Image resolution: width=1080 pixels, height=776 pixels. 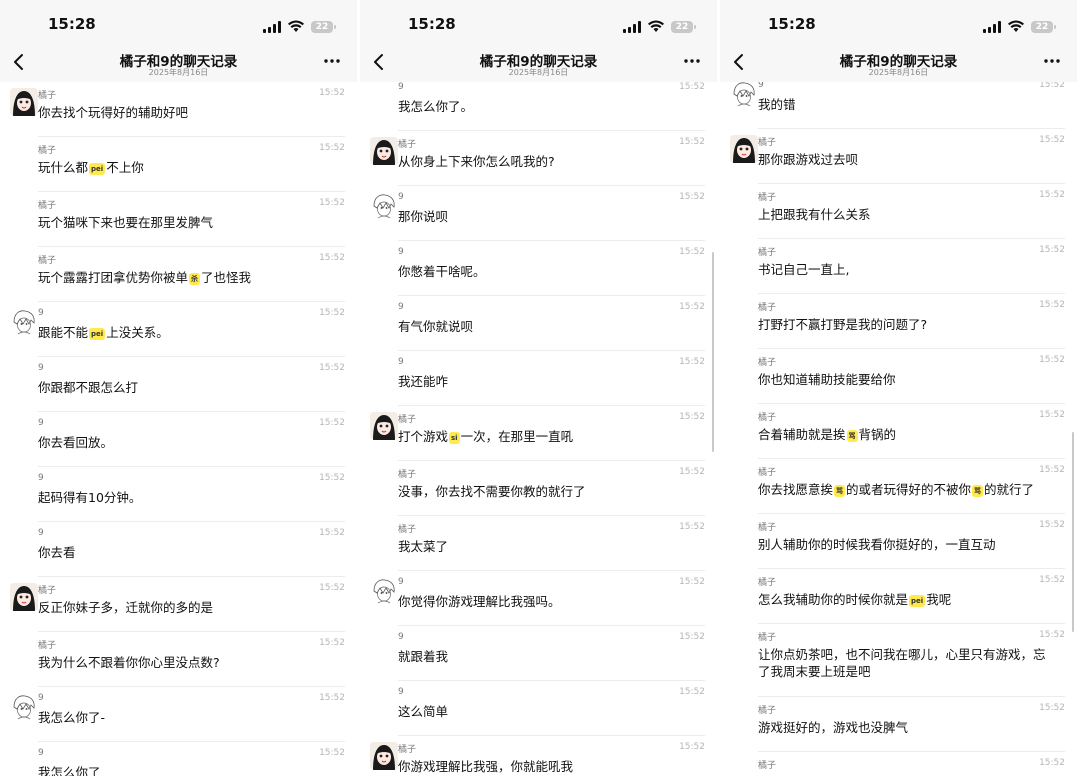 I want to click on message-item: 橘子 15:52 上把跟我有什么关系, so click(x=911, y=211).